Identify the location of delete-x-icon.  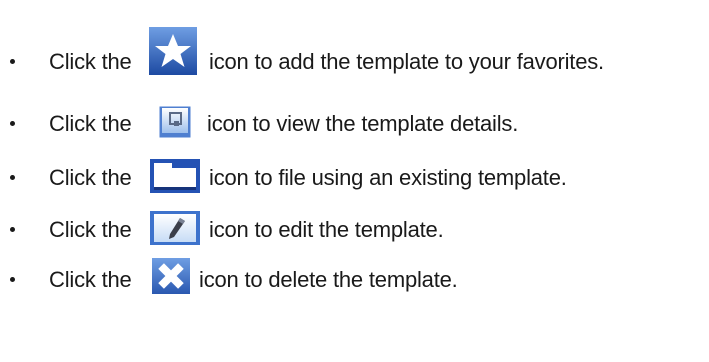
(171, 276).